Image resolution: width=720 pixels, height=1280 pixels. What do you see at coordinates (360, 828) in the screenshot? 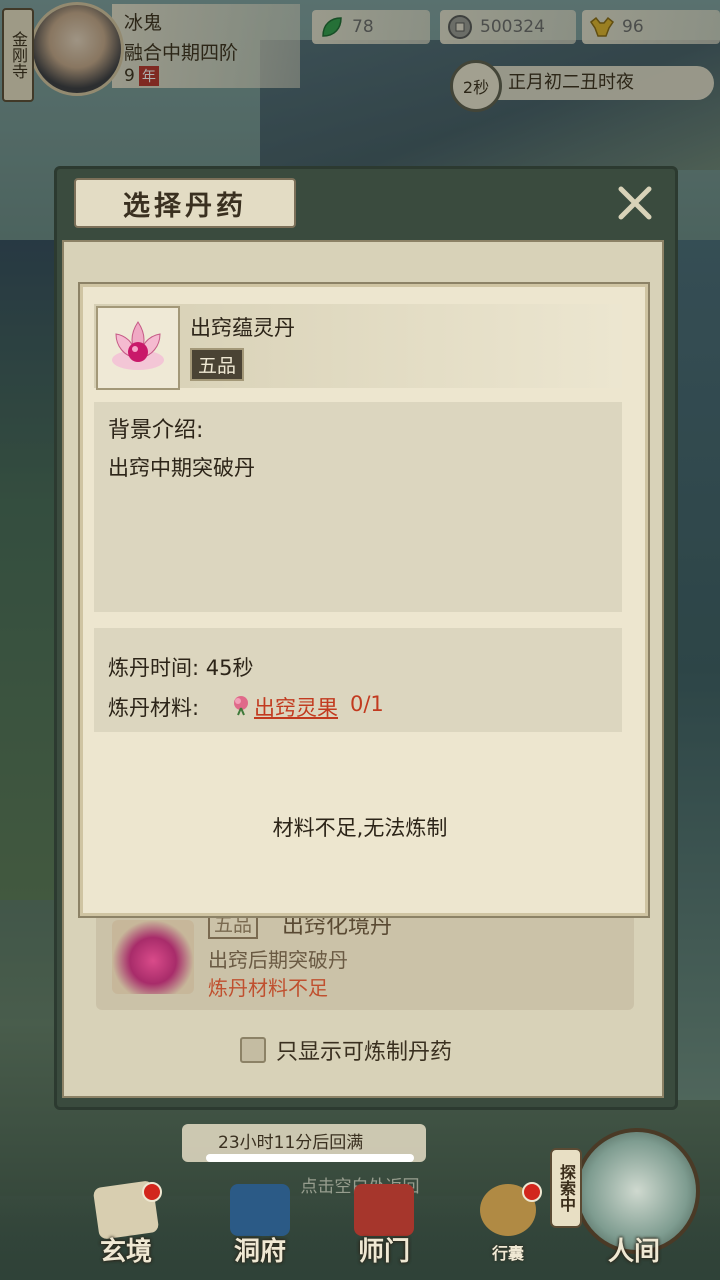
I see `status-message: 材料不足,无法炼制` at bounding box center [360, 828].